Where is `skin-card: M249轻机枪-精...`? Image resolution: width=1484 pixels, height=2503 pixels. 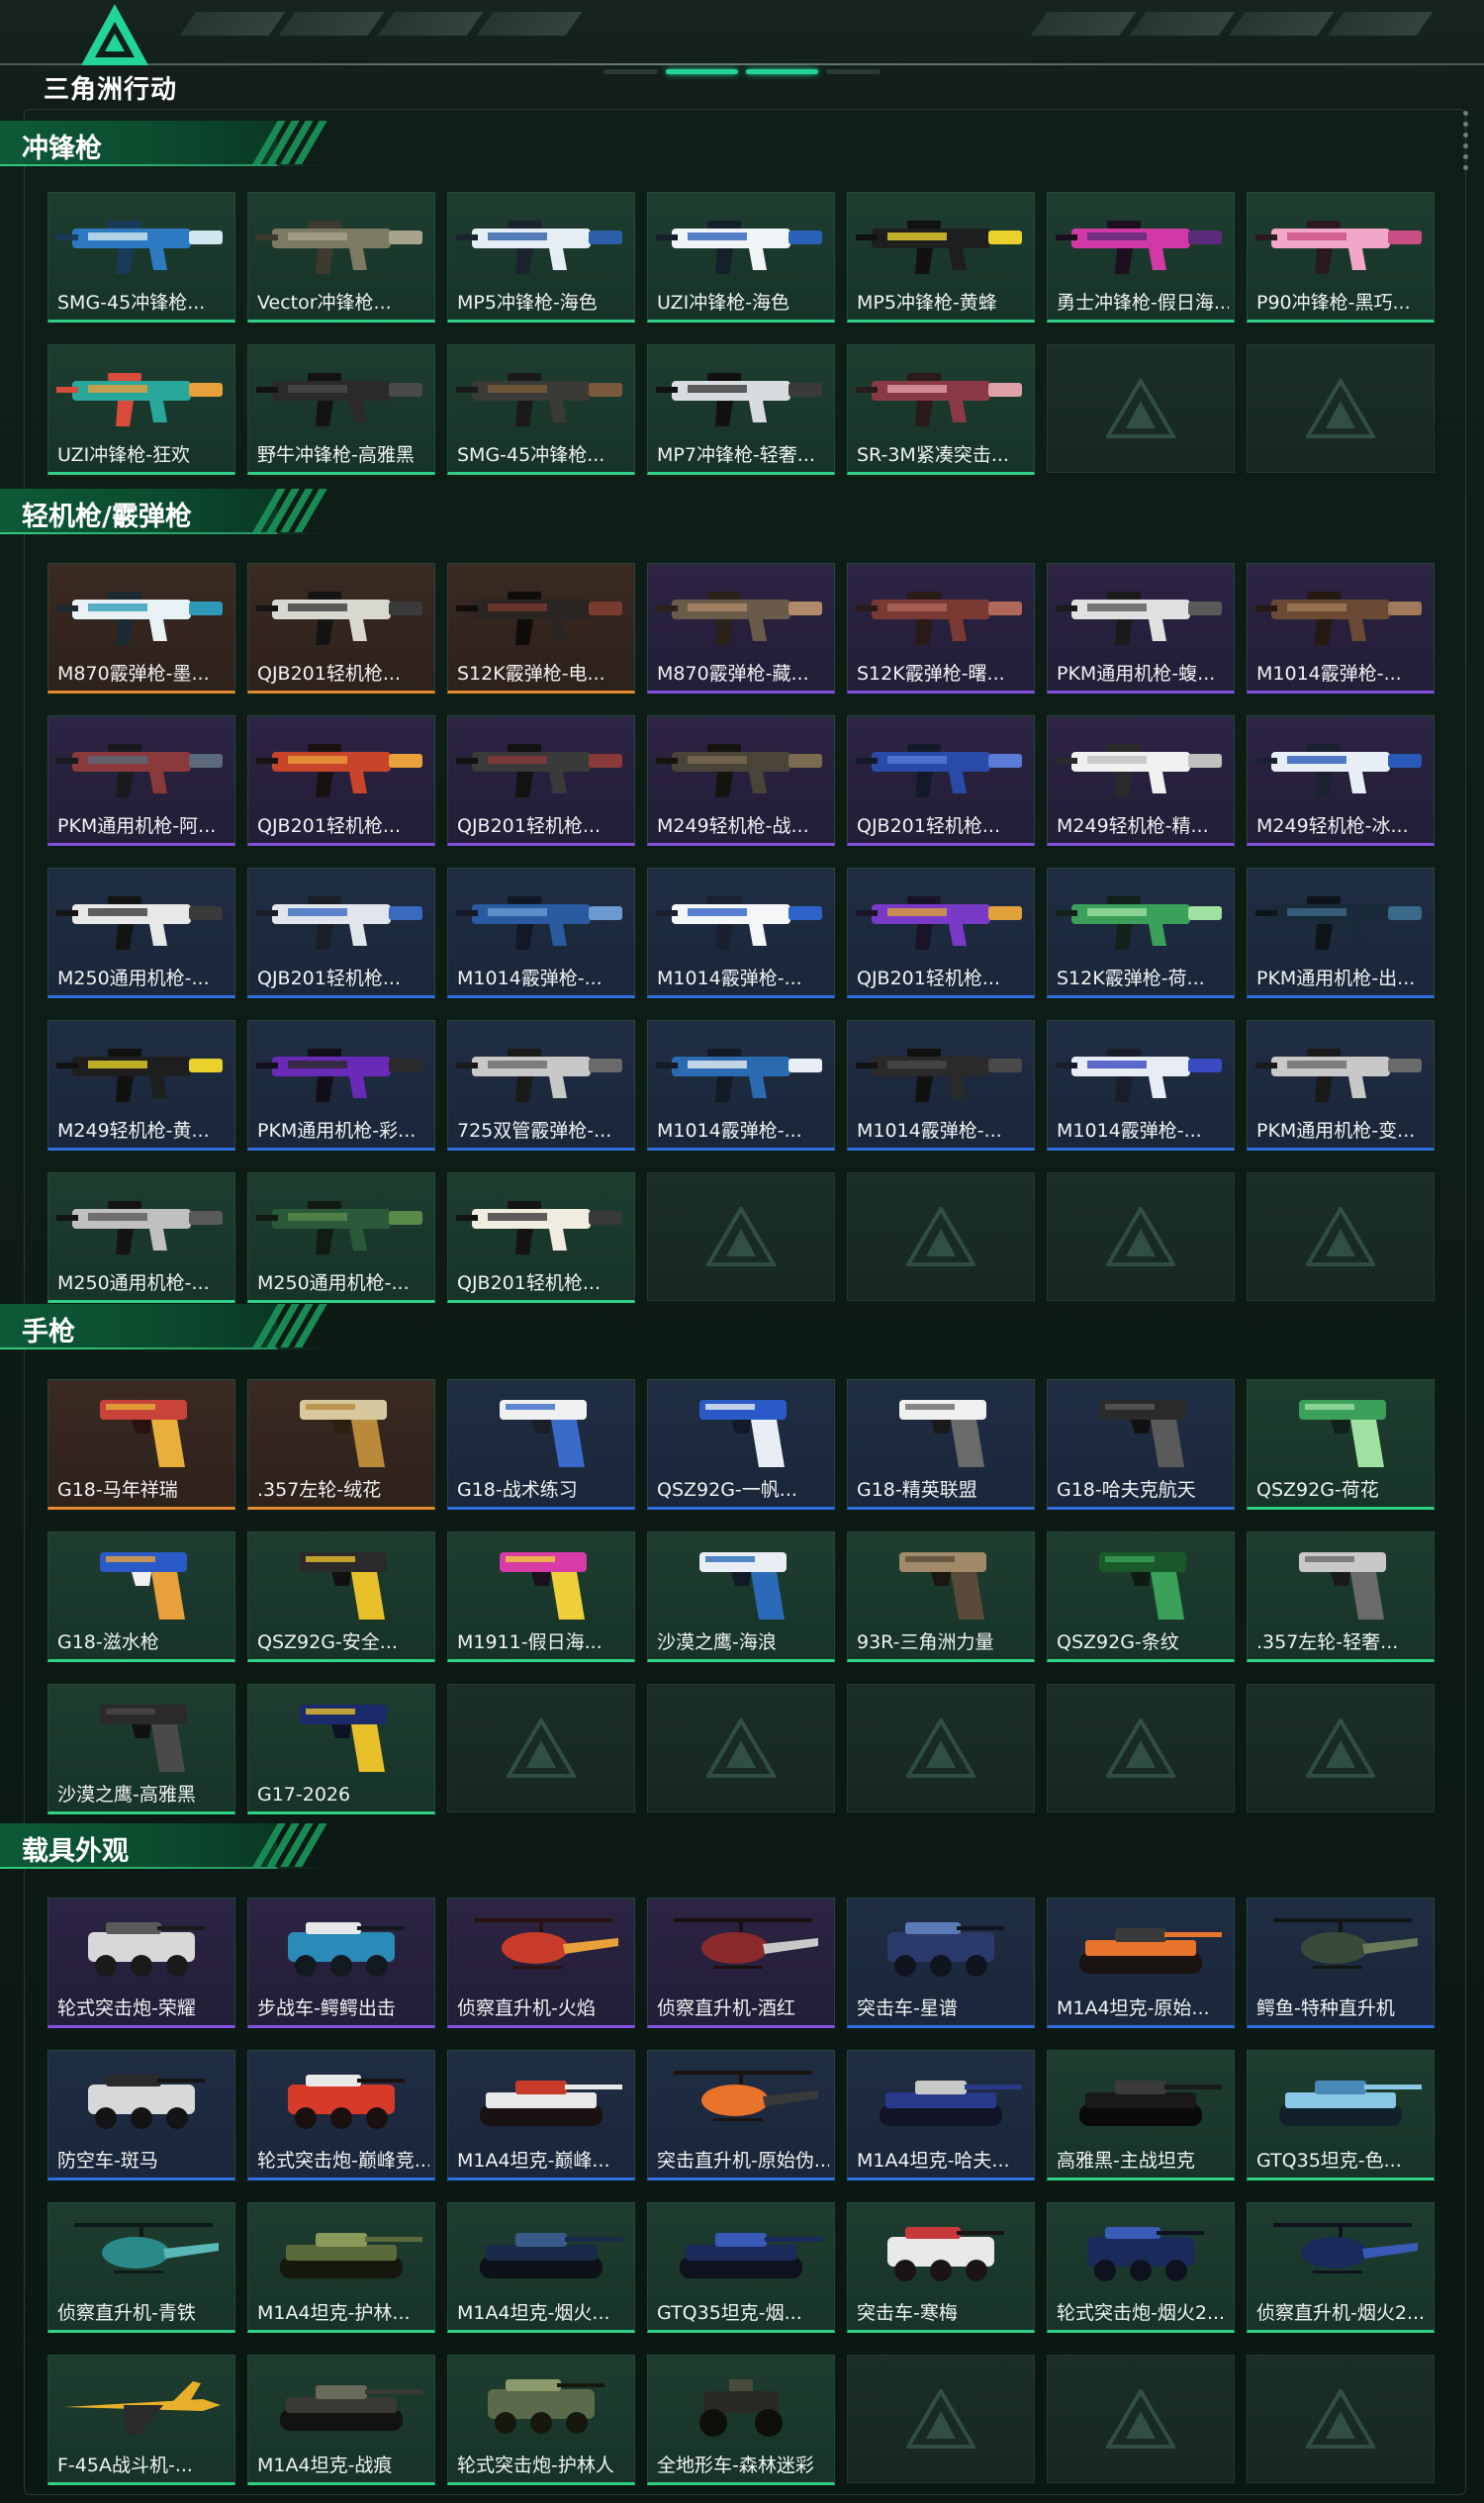 skin-card: M249轻机枪-精... is located at coordinates (1141, 780).